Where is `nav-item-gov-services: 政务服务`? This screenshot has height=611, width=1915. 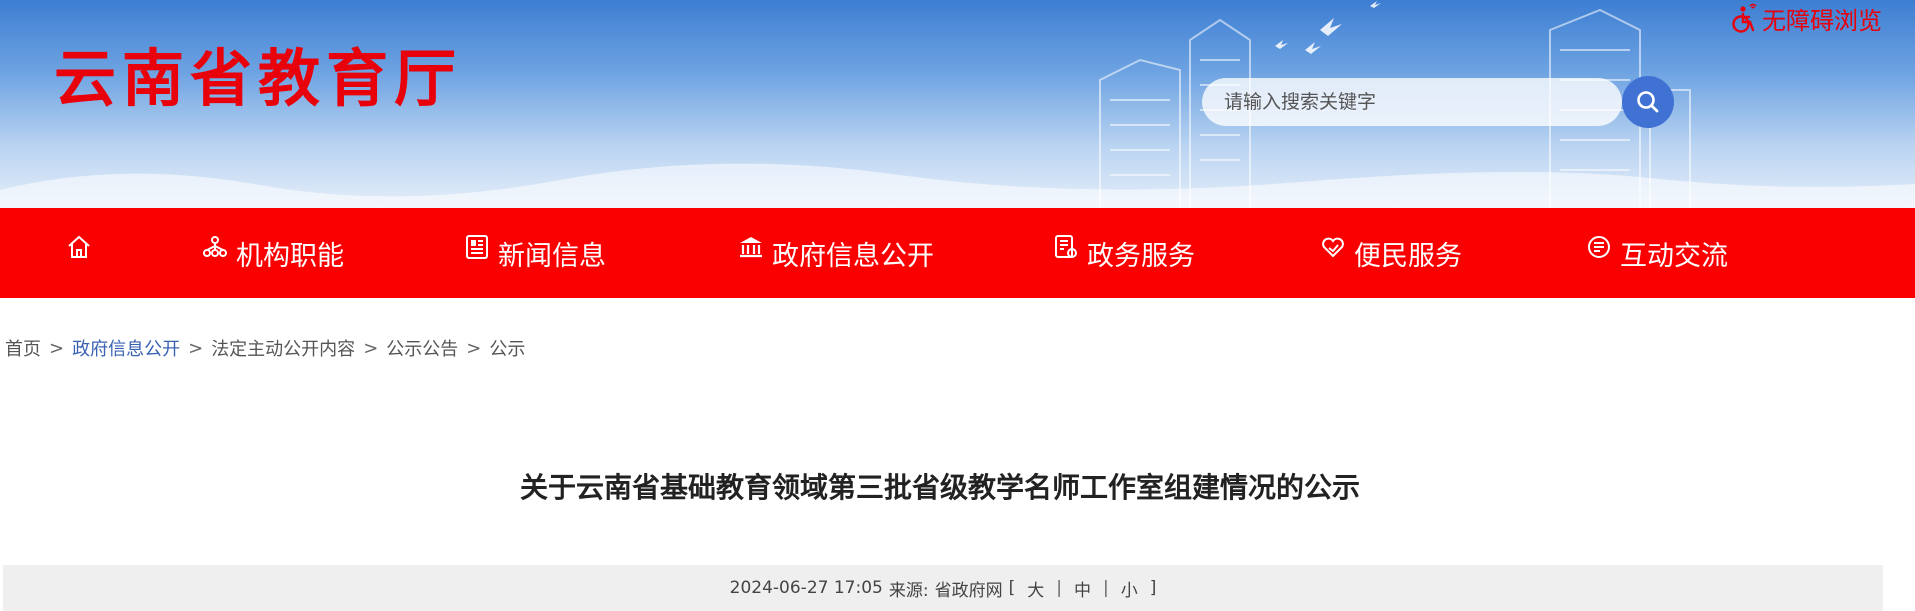
nav-item-gov-services: 政务服务 is located at coordinates (1124, 253).